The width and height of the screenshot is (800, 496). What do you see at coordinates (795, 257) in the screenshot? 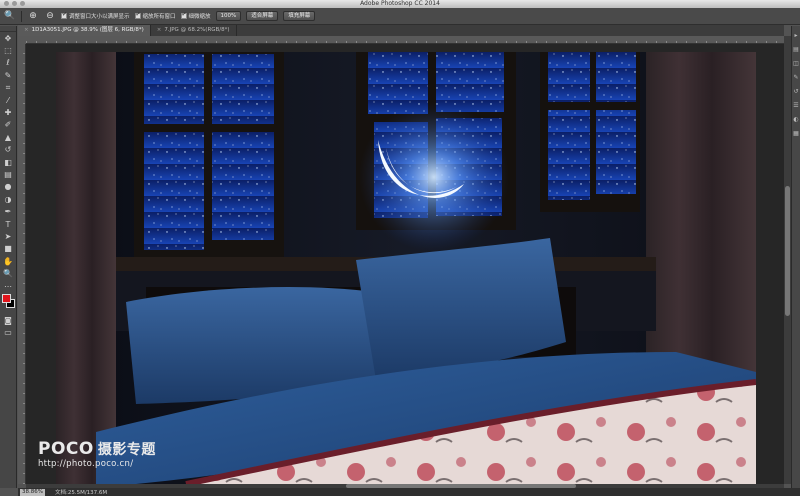
I see `collapsed-panels: ▸ ▤ ◫ ✎ ↺ ☰ ◐ ▦` at bounding box center [795, 257].